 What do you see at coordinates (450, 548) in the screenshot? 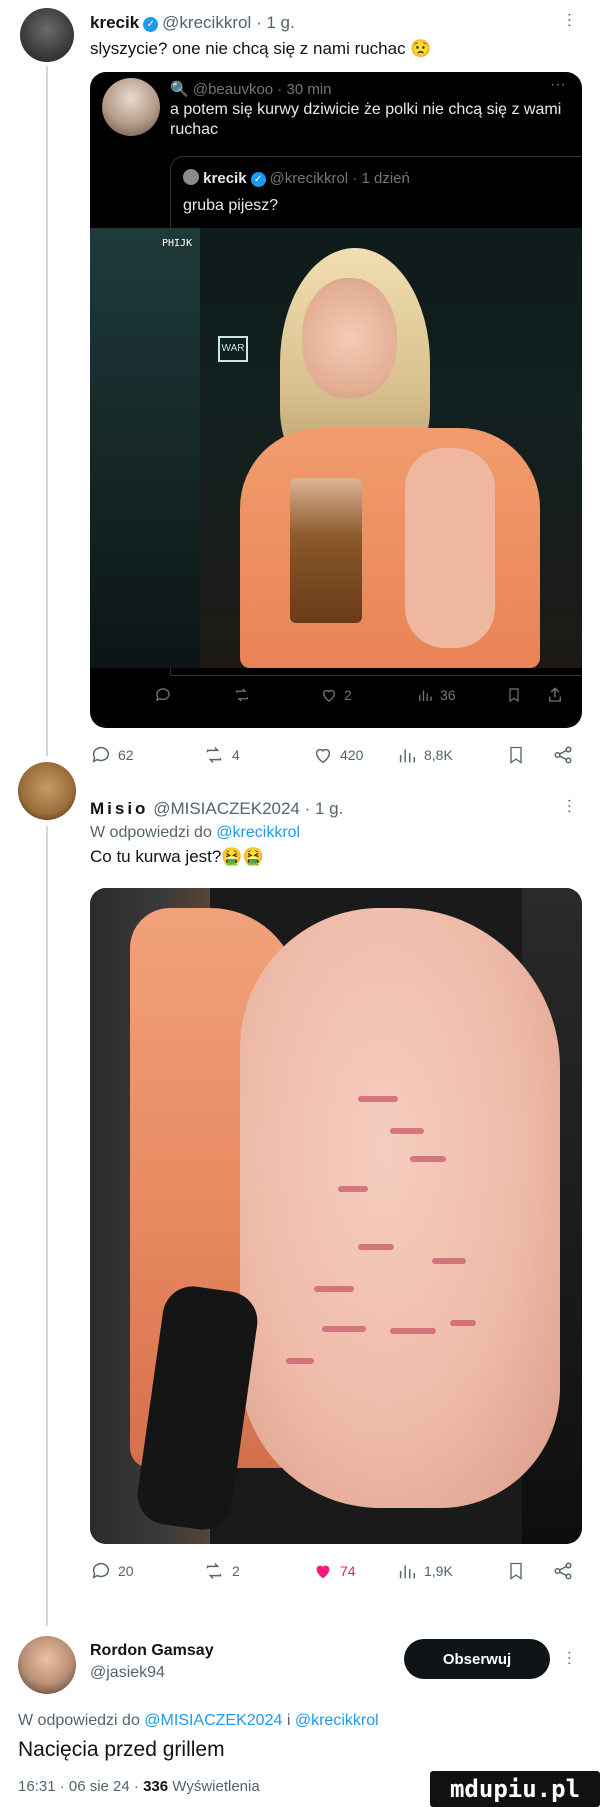
I see `photo-arm` at bounding box center [450, 548].